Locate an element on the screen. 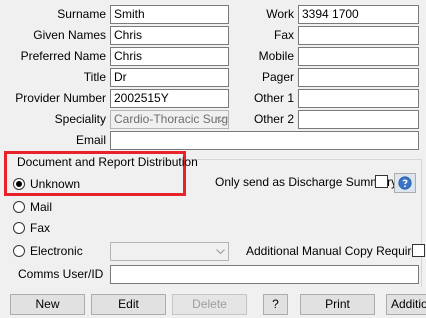 This screenshot has width=426, height=318. comms-user-label: Comms User/ID is located at coordinates (61, 274).